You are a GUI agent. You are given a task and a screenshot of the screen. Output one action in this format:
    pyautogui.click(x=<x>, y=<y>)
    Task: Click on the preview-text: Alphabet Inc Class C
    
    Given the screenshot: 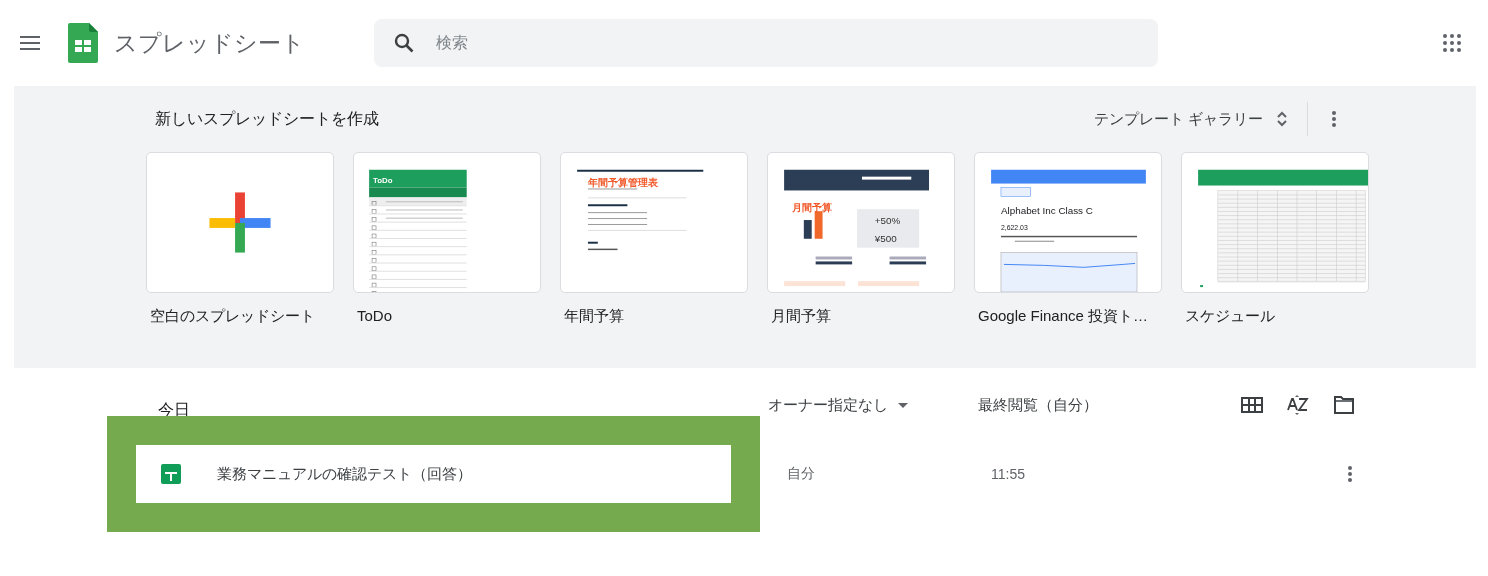 What is the action you would take?
    pyautogui.click(x=1046, y=211)
    